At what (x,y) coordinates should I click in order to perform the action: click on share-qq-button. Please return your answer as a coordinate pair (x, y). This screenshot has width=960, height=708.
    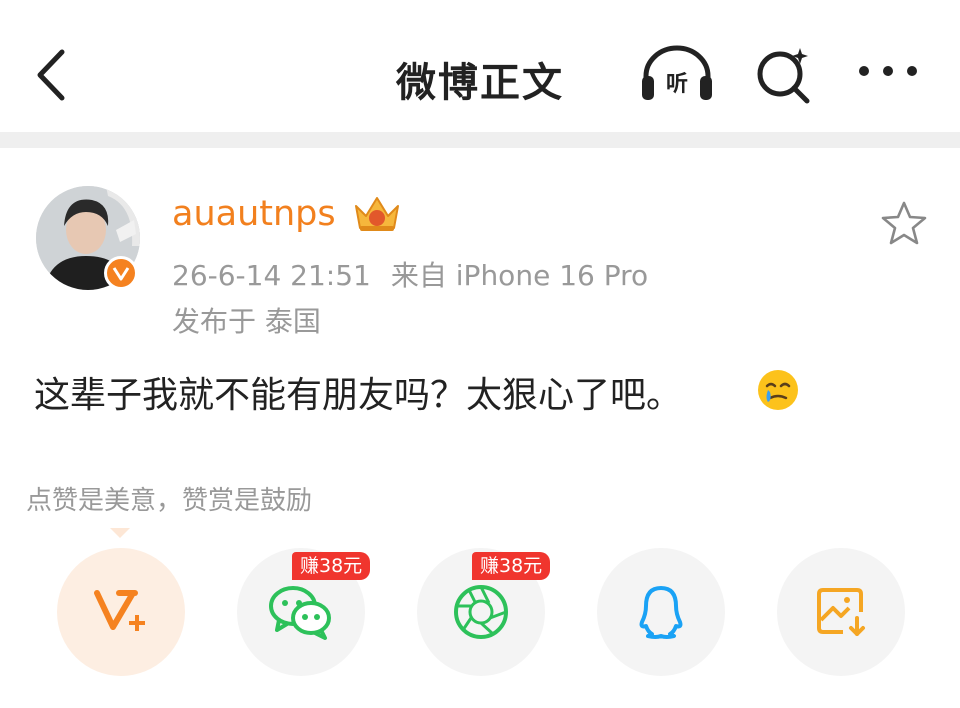
    Looking at the image, I should click on (661, 612).